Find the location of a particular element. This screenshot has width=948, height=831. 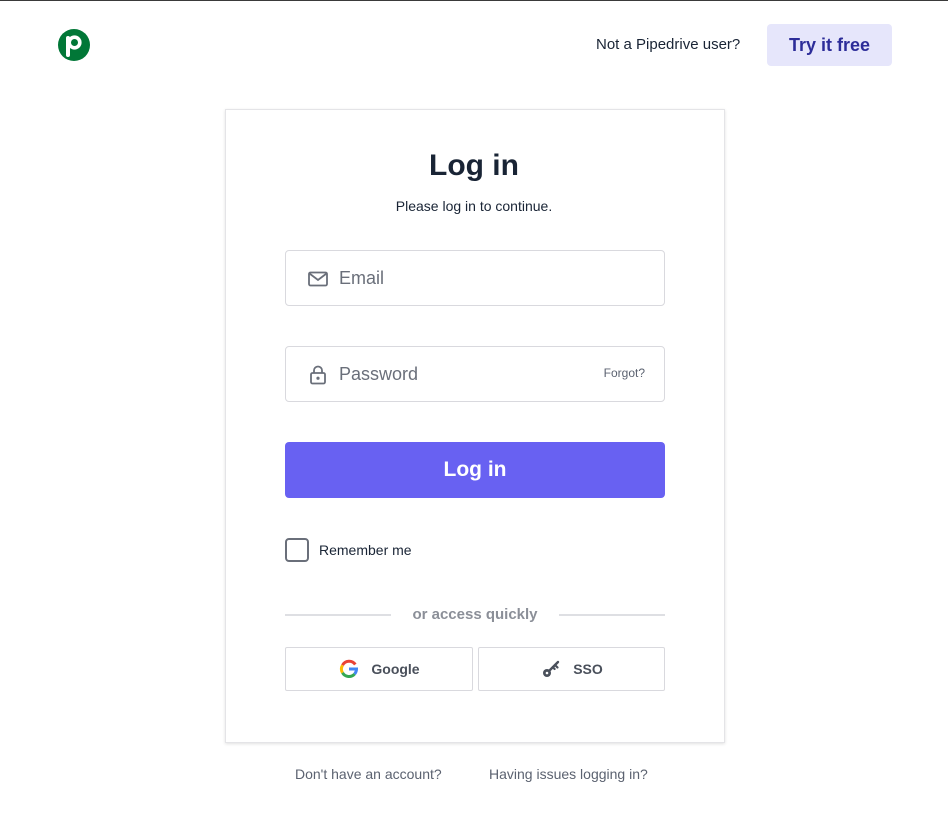

no-account-link: Don't have an account? is located at coordinates (368, 774).